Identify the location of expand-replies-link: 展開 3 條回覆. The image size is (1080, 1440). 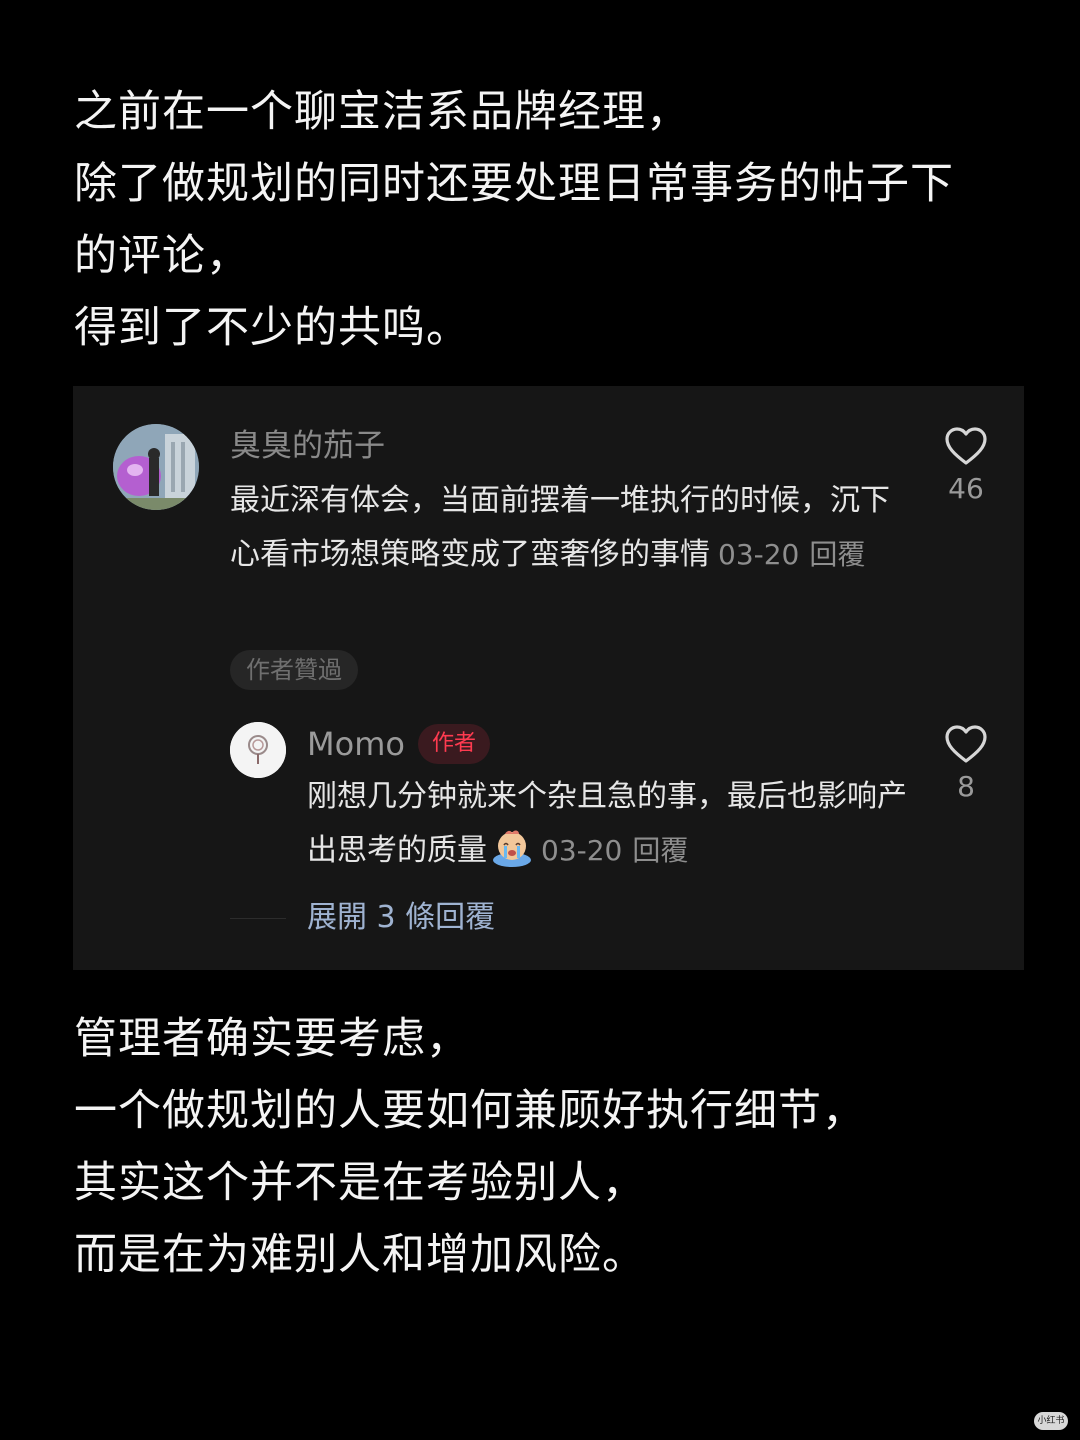
(401, 918).